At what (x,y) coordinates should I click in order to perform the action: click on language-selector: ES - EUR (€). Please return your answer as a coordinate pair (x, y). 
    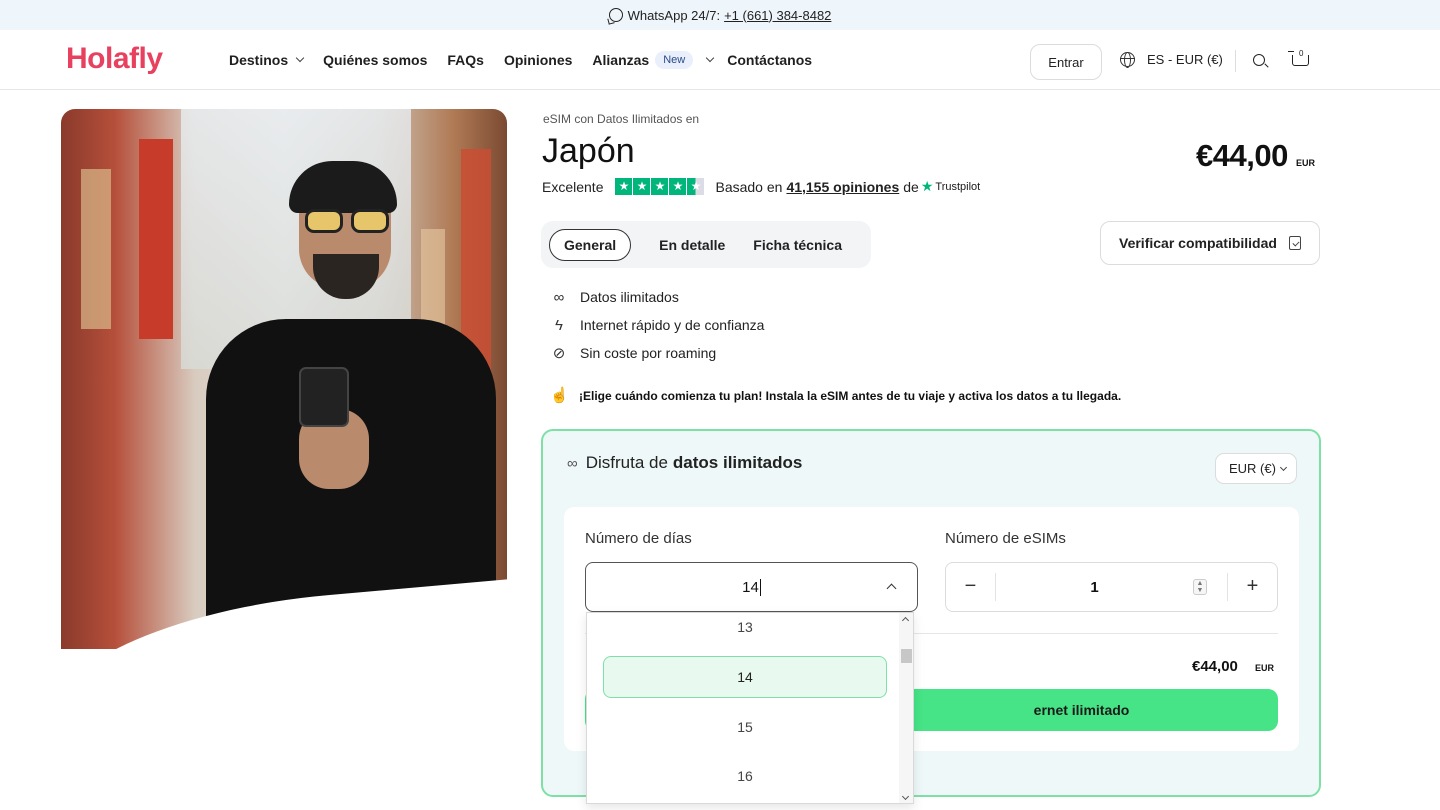
    Looking at the image, I should click on (1171, 60).